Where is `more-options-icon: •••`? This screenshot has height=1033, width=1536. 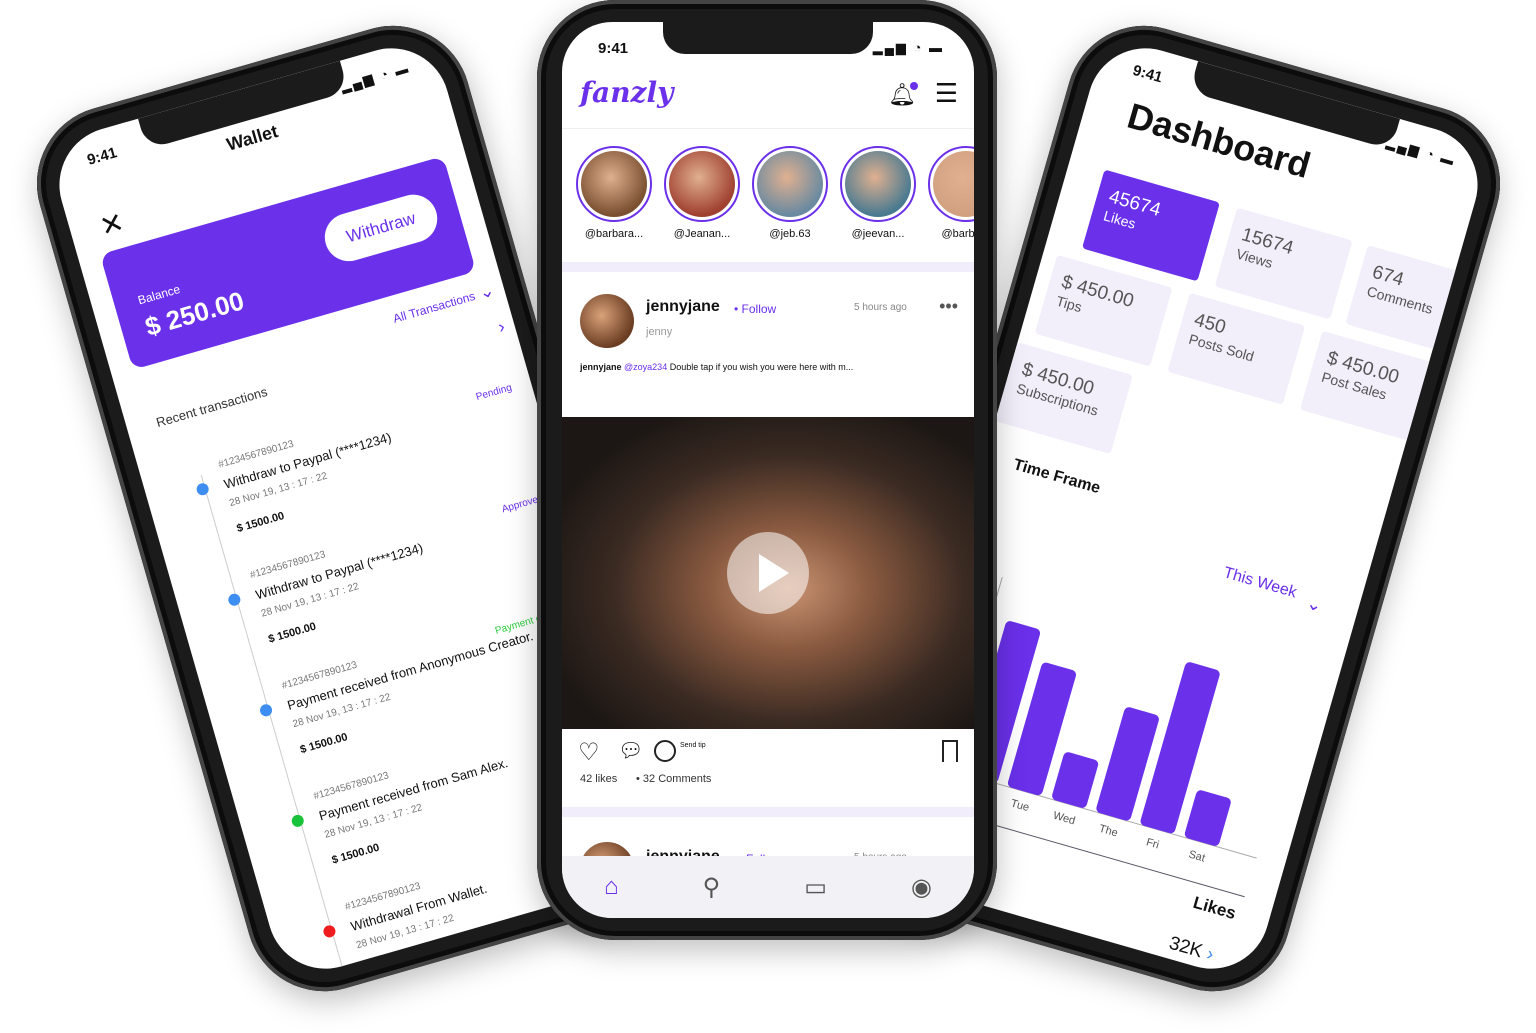
more-options-icon: ••• is located at coordinates (948, 306).